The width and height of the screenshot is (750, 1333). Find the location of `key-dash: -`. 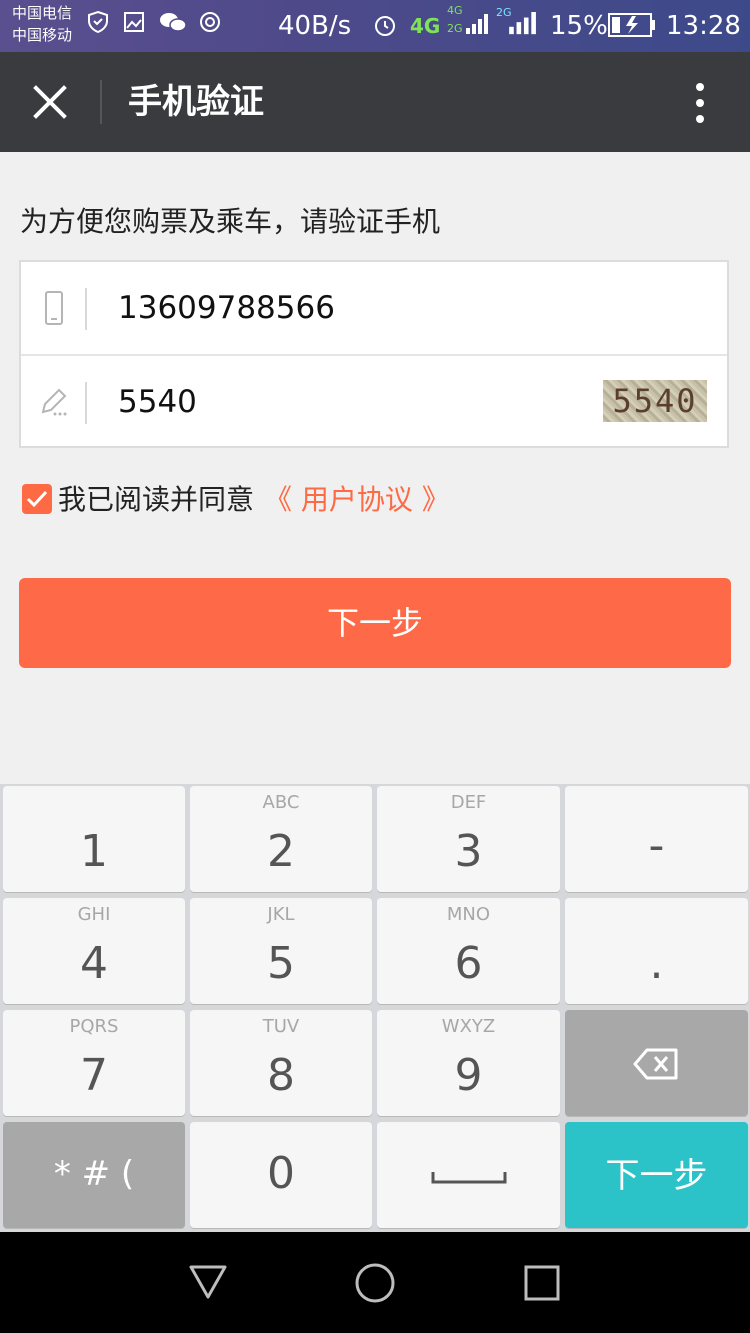

key-dash: - is located at coordinates (656, 839).